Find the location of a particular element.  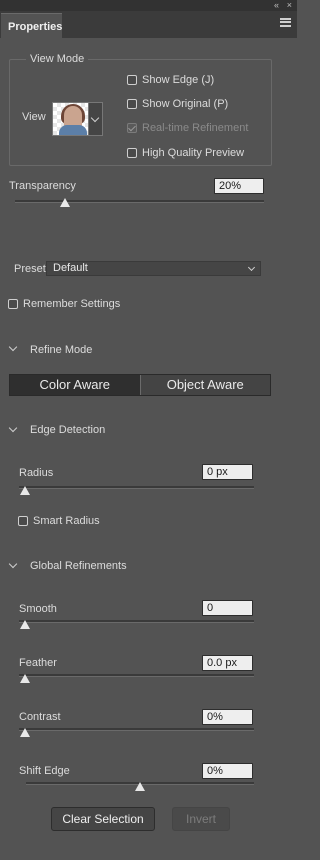

realtime-refinement-label: Real-time Refinement is located at coordinates (195, 128).